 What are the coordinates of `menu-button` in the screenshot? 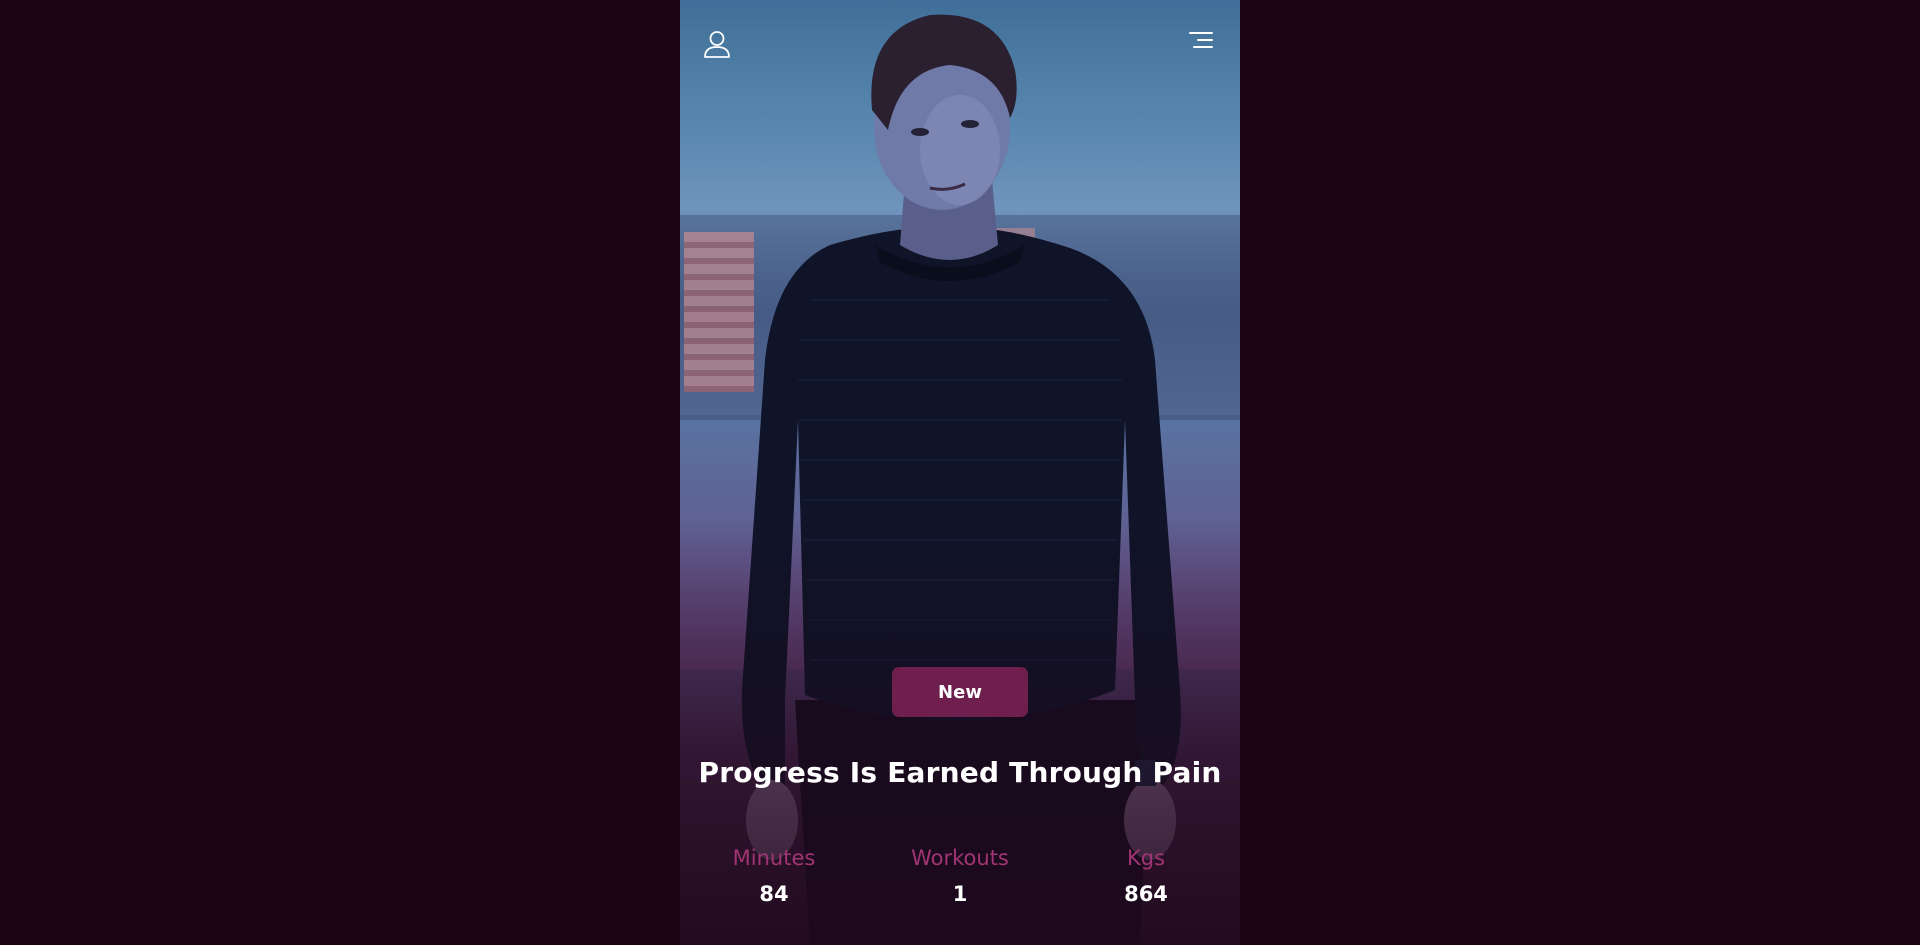 It's located at (1199, 40).